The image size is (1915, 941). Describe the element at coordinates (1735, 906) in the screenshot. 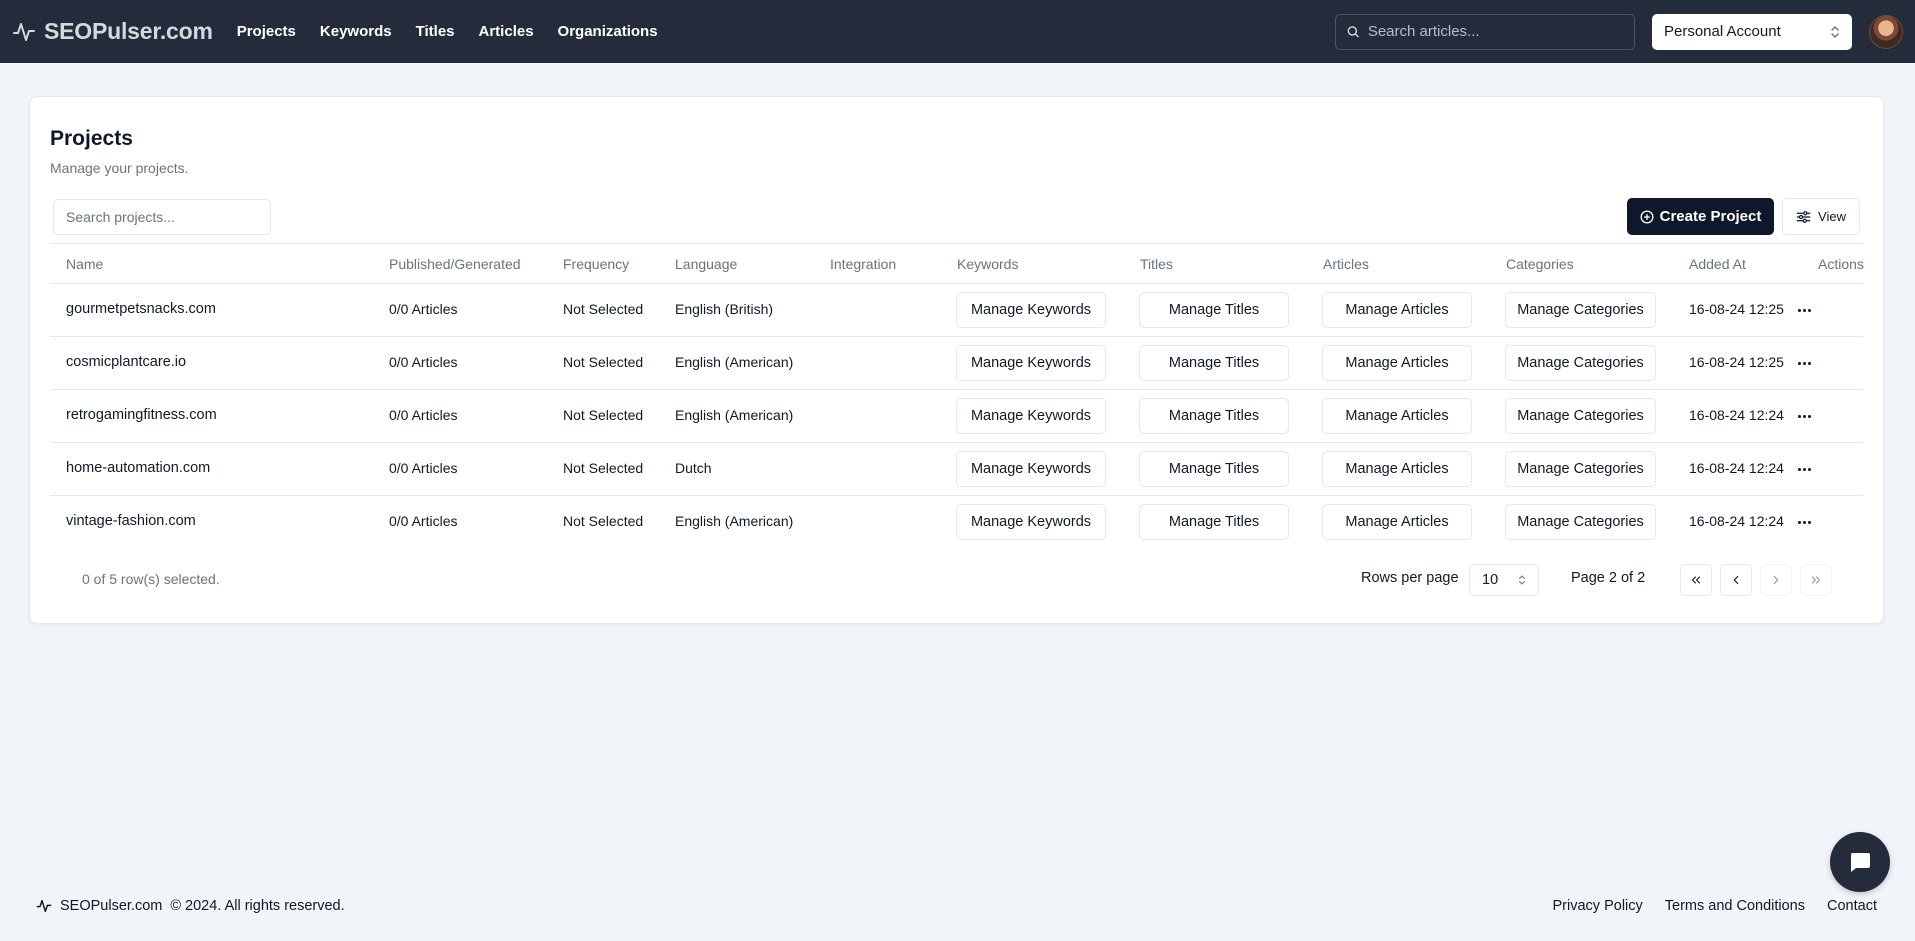

I see `terms-link: Terms and Conditions` at that location.